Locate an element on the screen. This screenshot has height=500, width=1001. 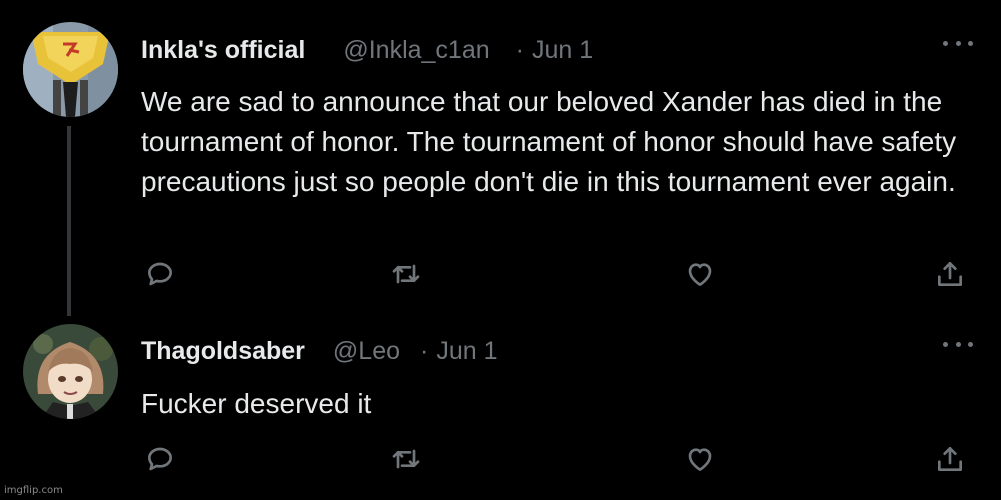
tweet-text: Fucker deserved it is located at coordinates (256, 403).